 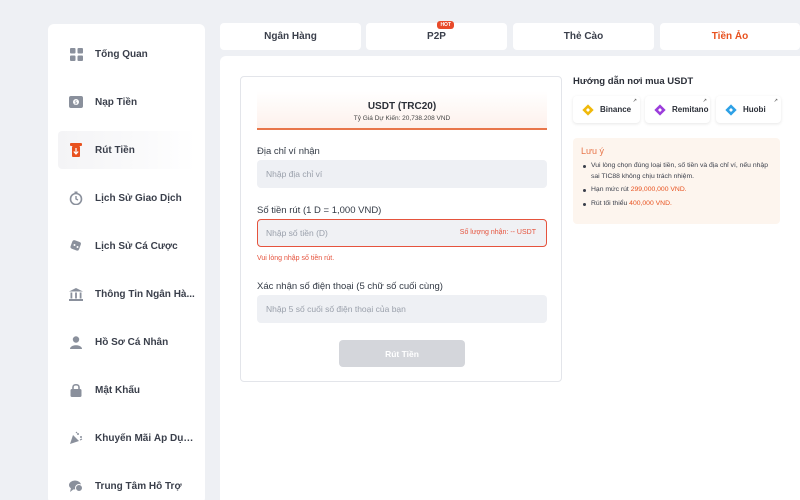 I want to click on note-item: Rút tối thiểu 400,000 VND., so click(x=676, y=204).